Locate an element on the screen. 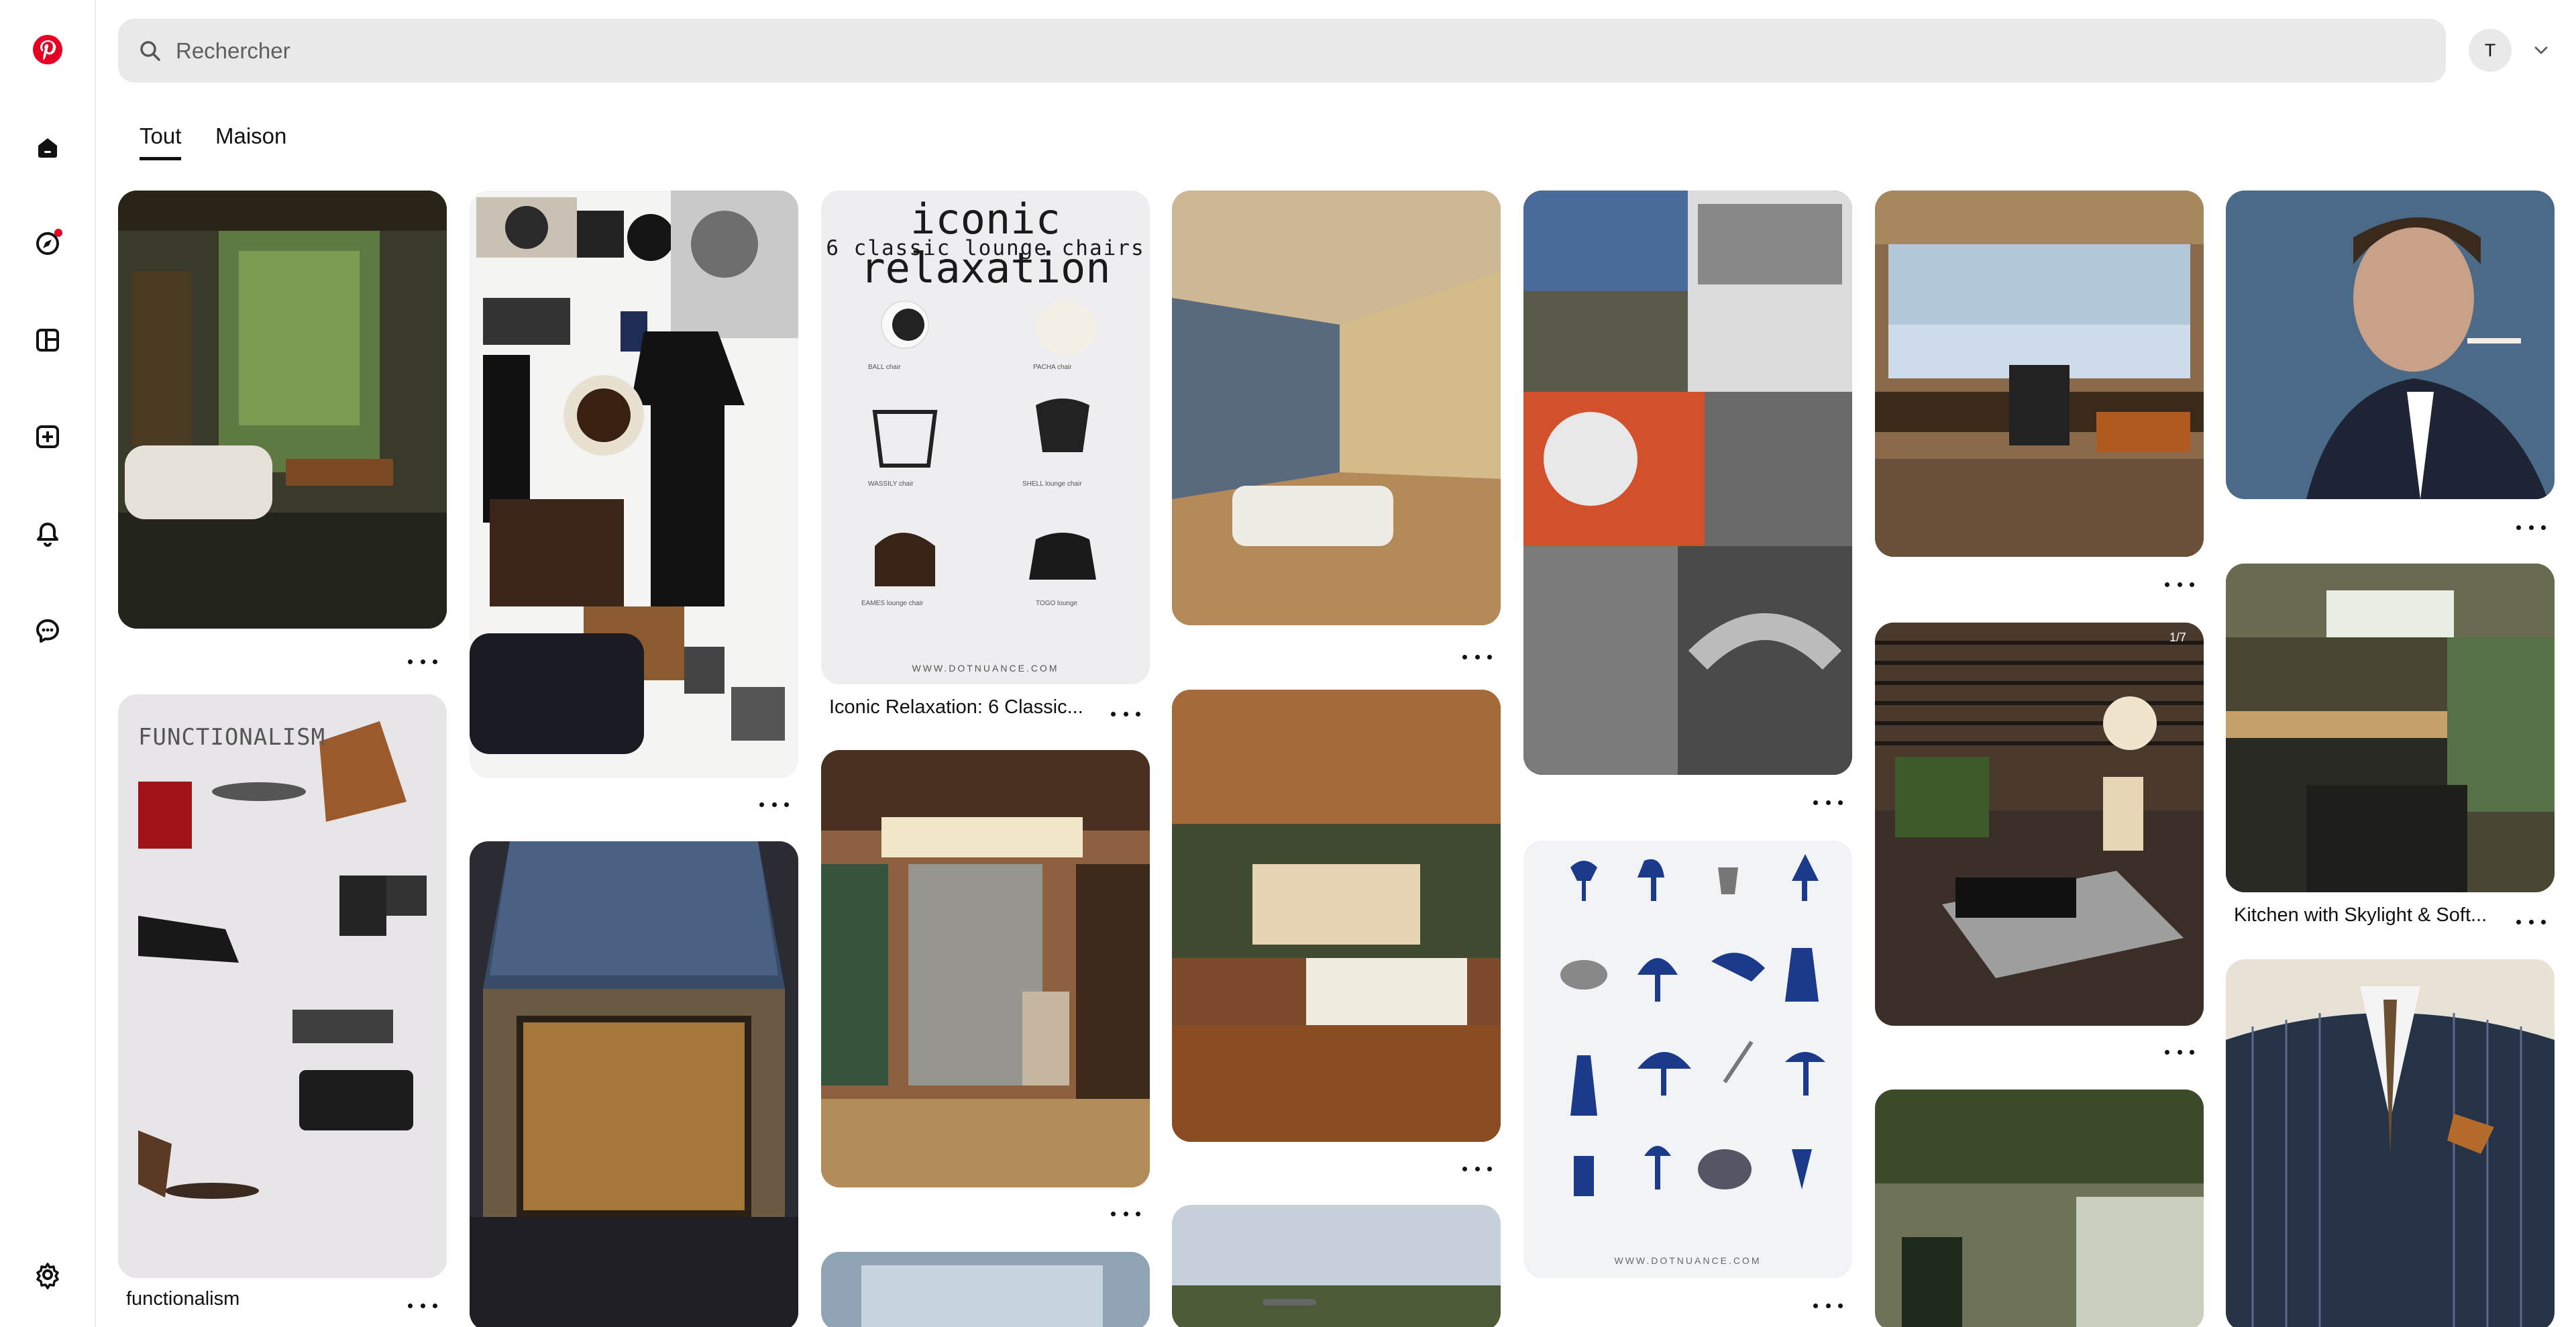  tab-tout: Tout is located at coordinates (161, 141).